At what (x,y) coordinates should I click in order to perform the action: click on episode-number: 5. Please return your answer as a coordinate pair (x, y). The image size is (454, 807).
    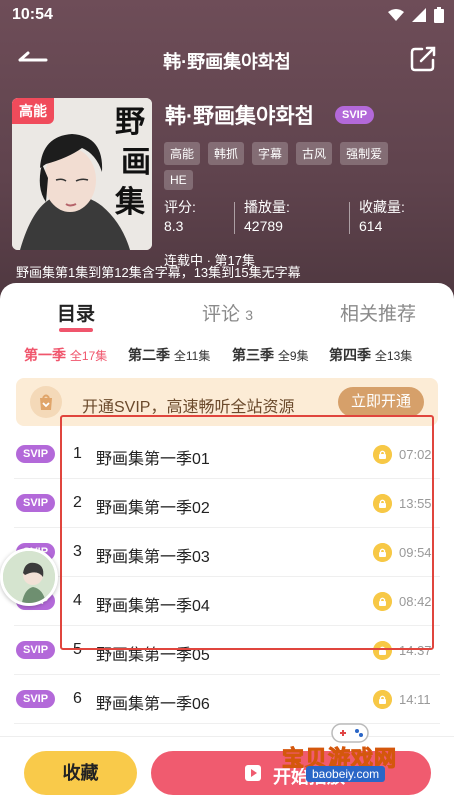
    Looking at the image, I should click on (77, 649).